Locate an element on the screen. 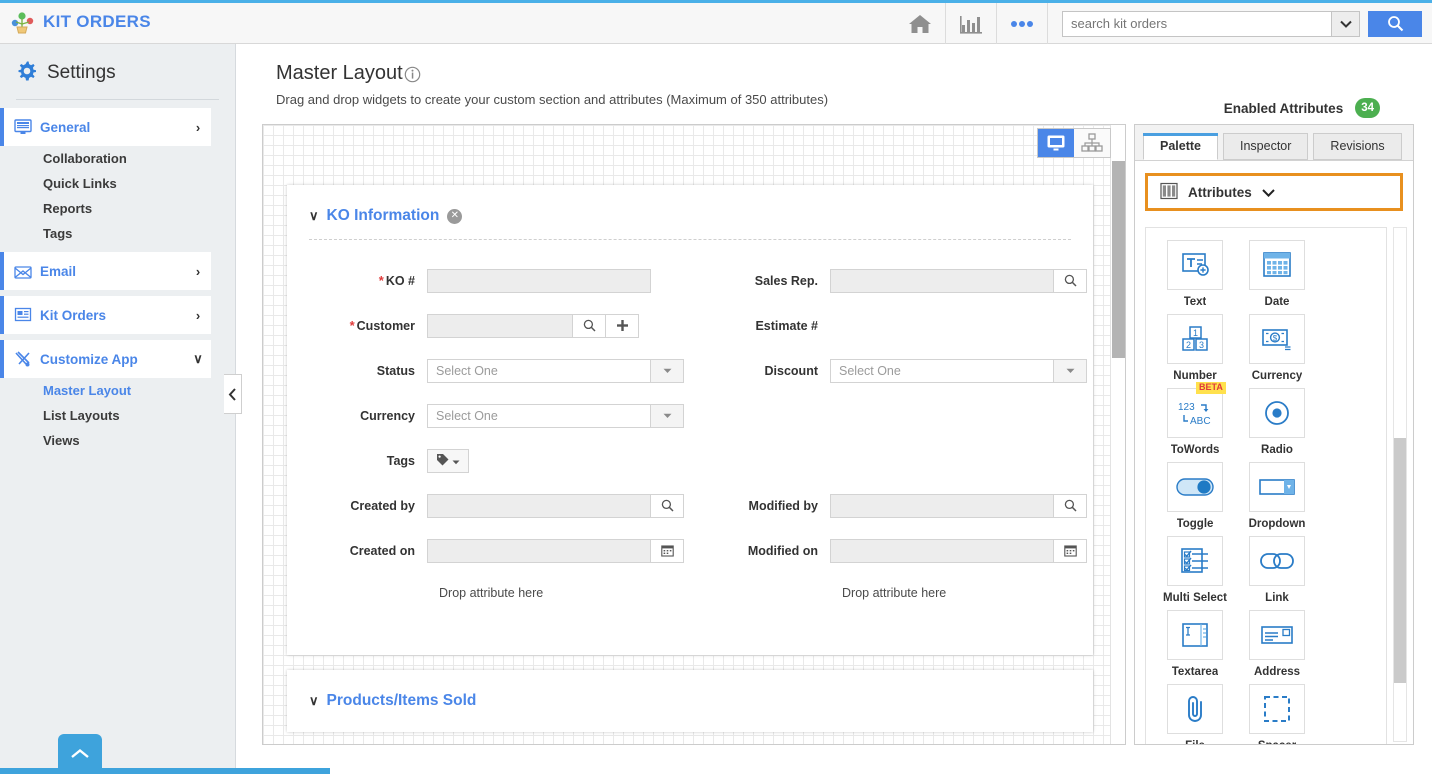 Image resolution: width=1432 pixels, height=774 pixels. palette-item-spacer: Spacer is located at coordinates (1277, 714).